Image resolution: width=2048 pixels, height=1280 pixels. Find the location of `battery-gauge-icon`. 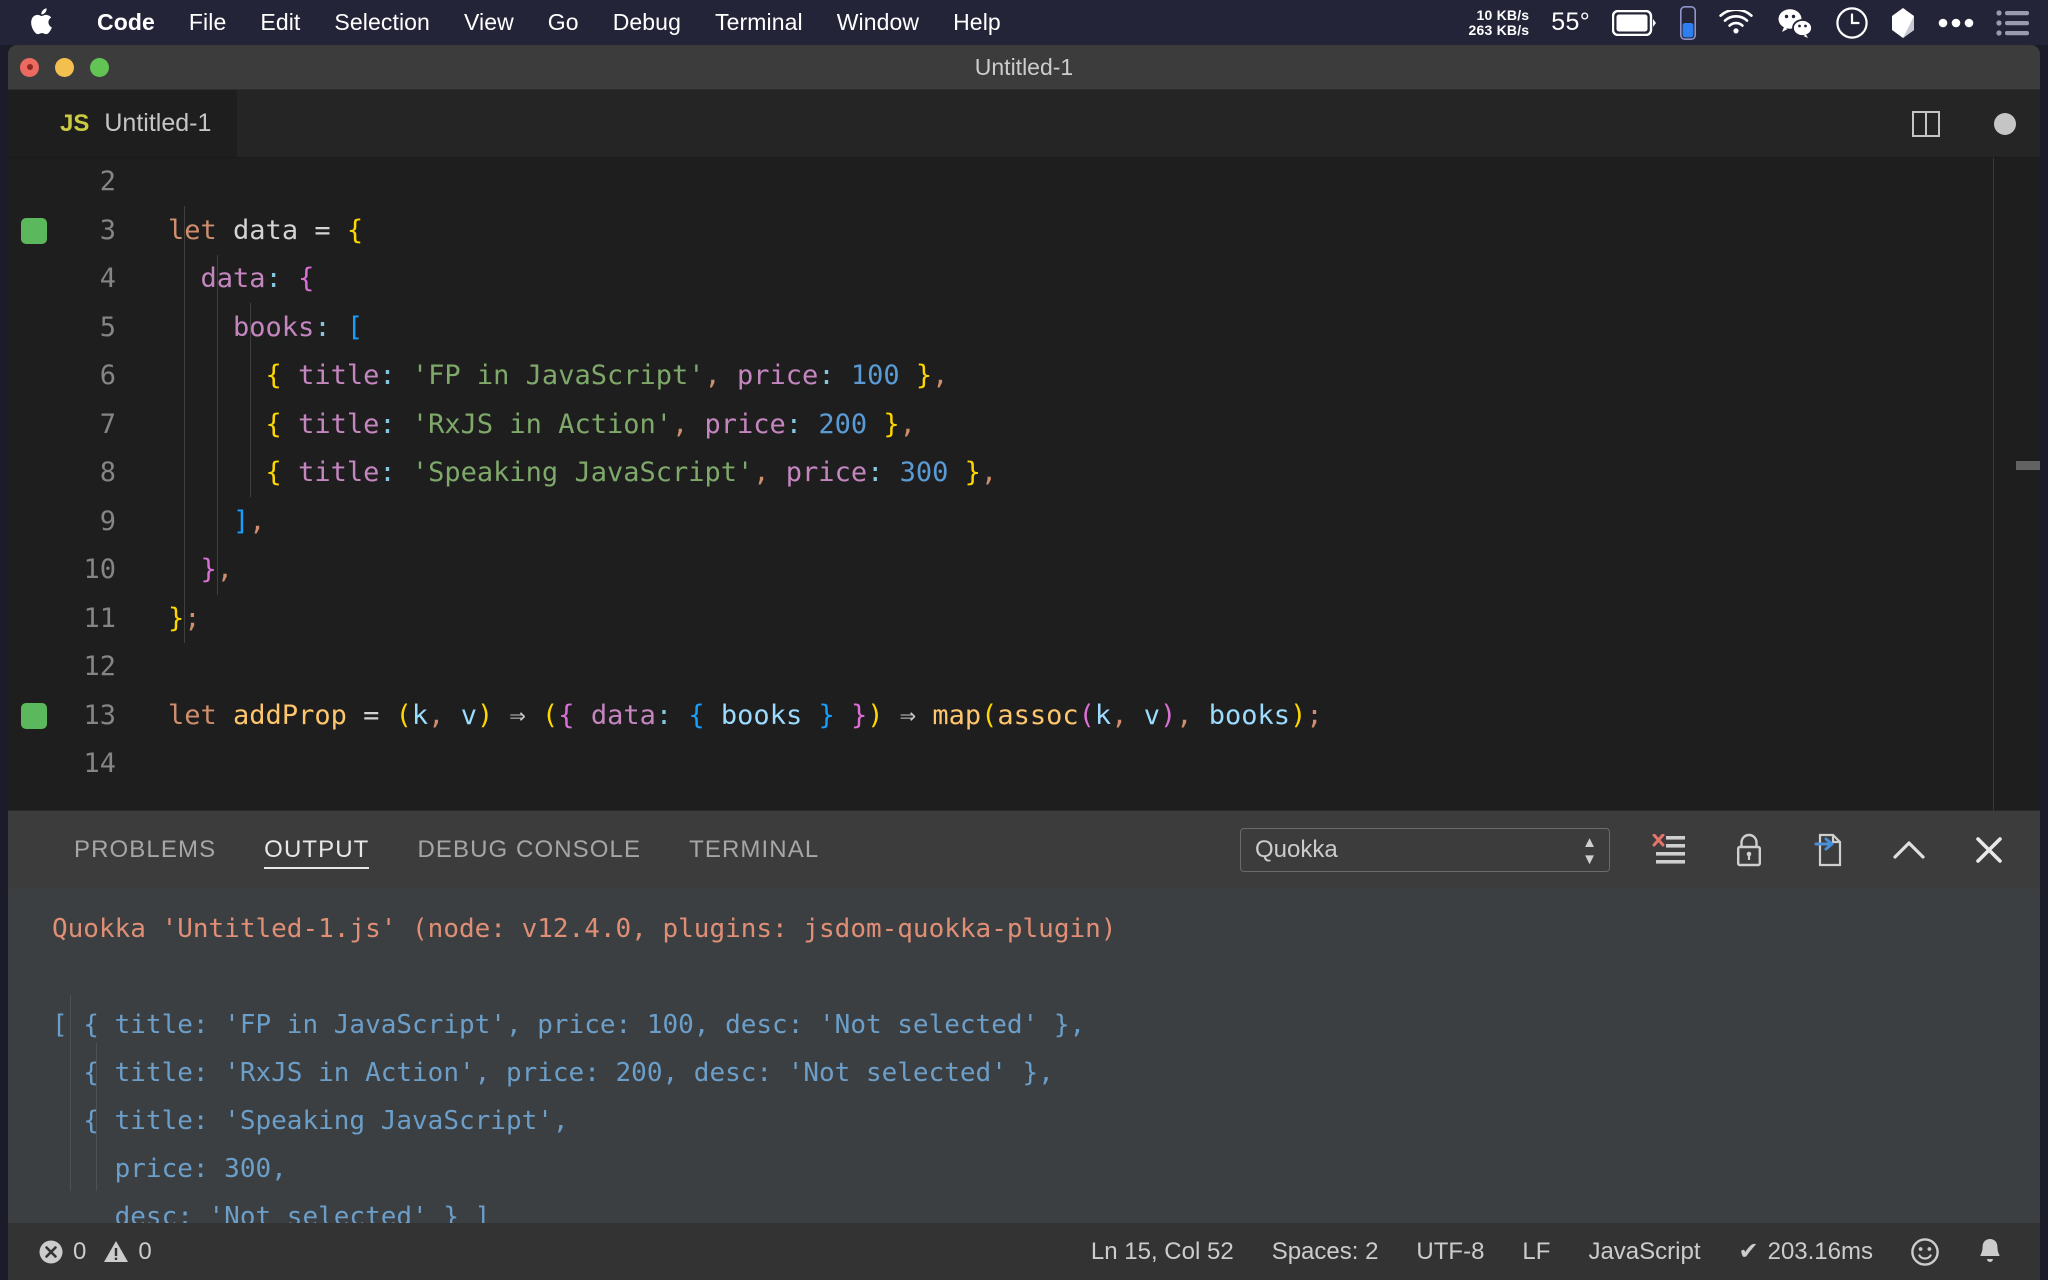

battery-gauge-icon is located at coordinates (1688, 22).